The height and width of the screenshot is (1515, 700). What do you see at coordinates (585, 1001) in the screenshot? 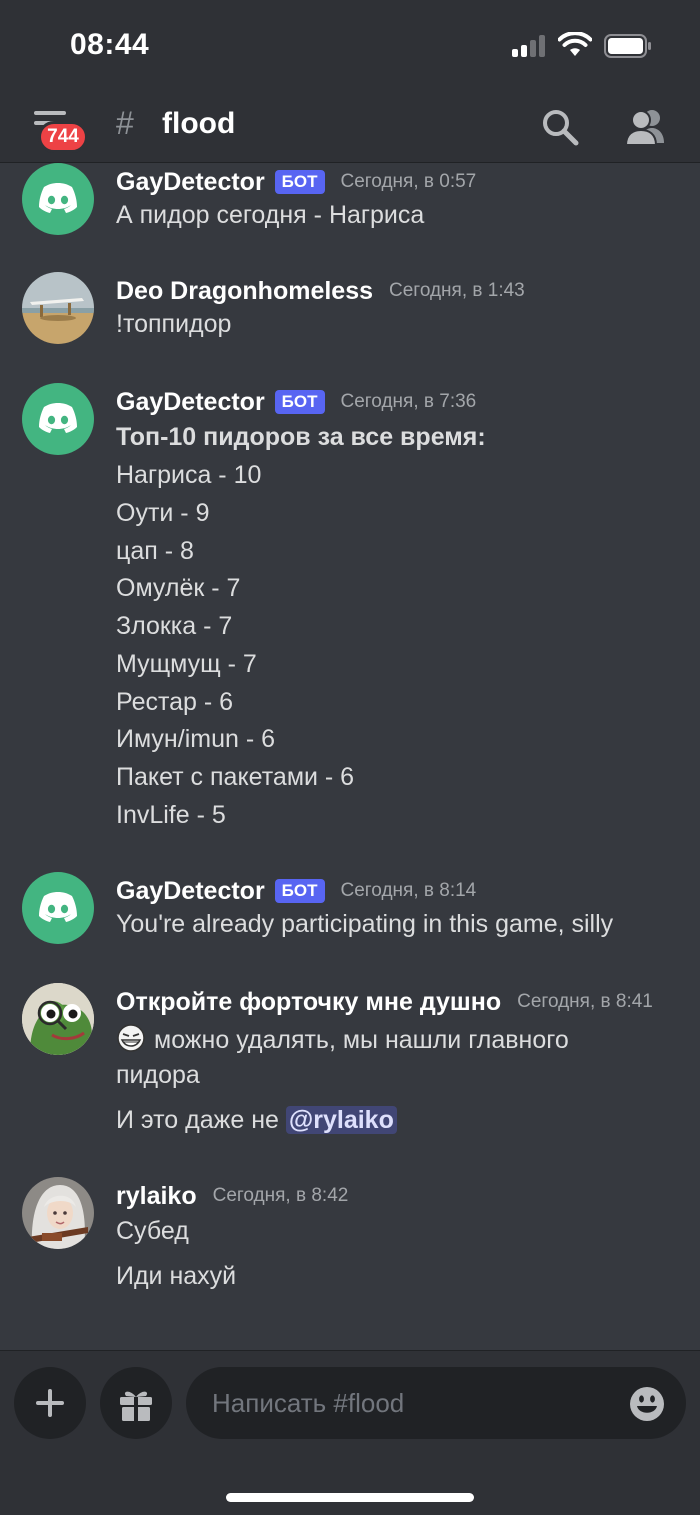
I see `timestamp: Сегодня, в 8:41` at bounding box center [585, 1001].